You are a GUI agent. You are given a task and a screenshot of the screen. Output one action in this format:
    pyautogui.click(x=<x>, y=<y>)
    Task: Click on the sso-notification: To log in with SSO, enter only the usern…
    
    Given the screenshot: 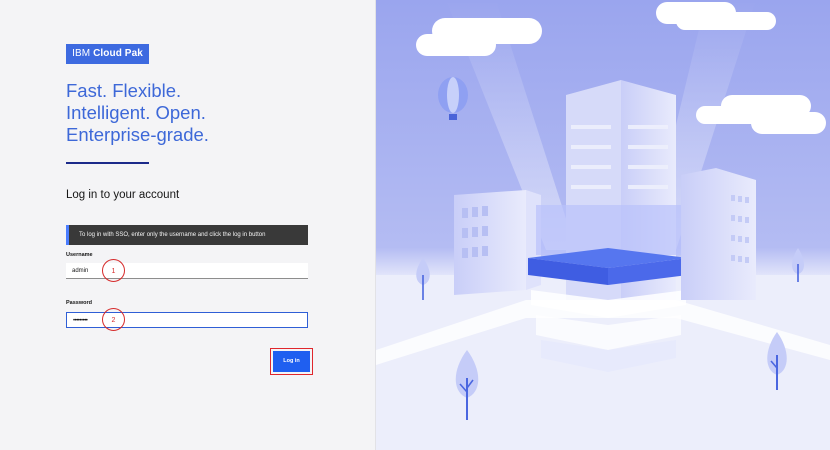 What is the action you would take?
    pyautogui.click(x=187, y=235)
    